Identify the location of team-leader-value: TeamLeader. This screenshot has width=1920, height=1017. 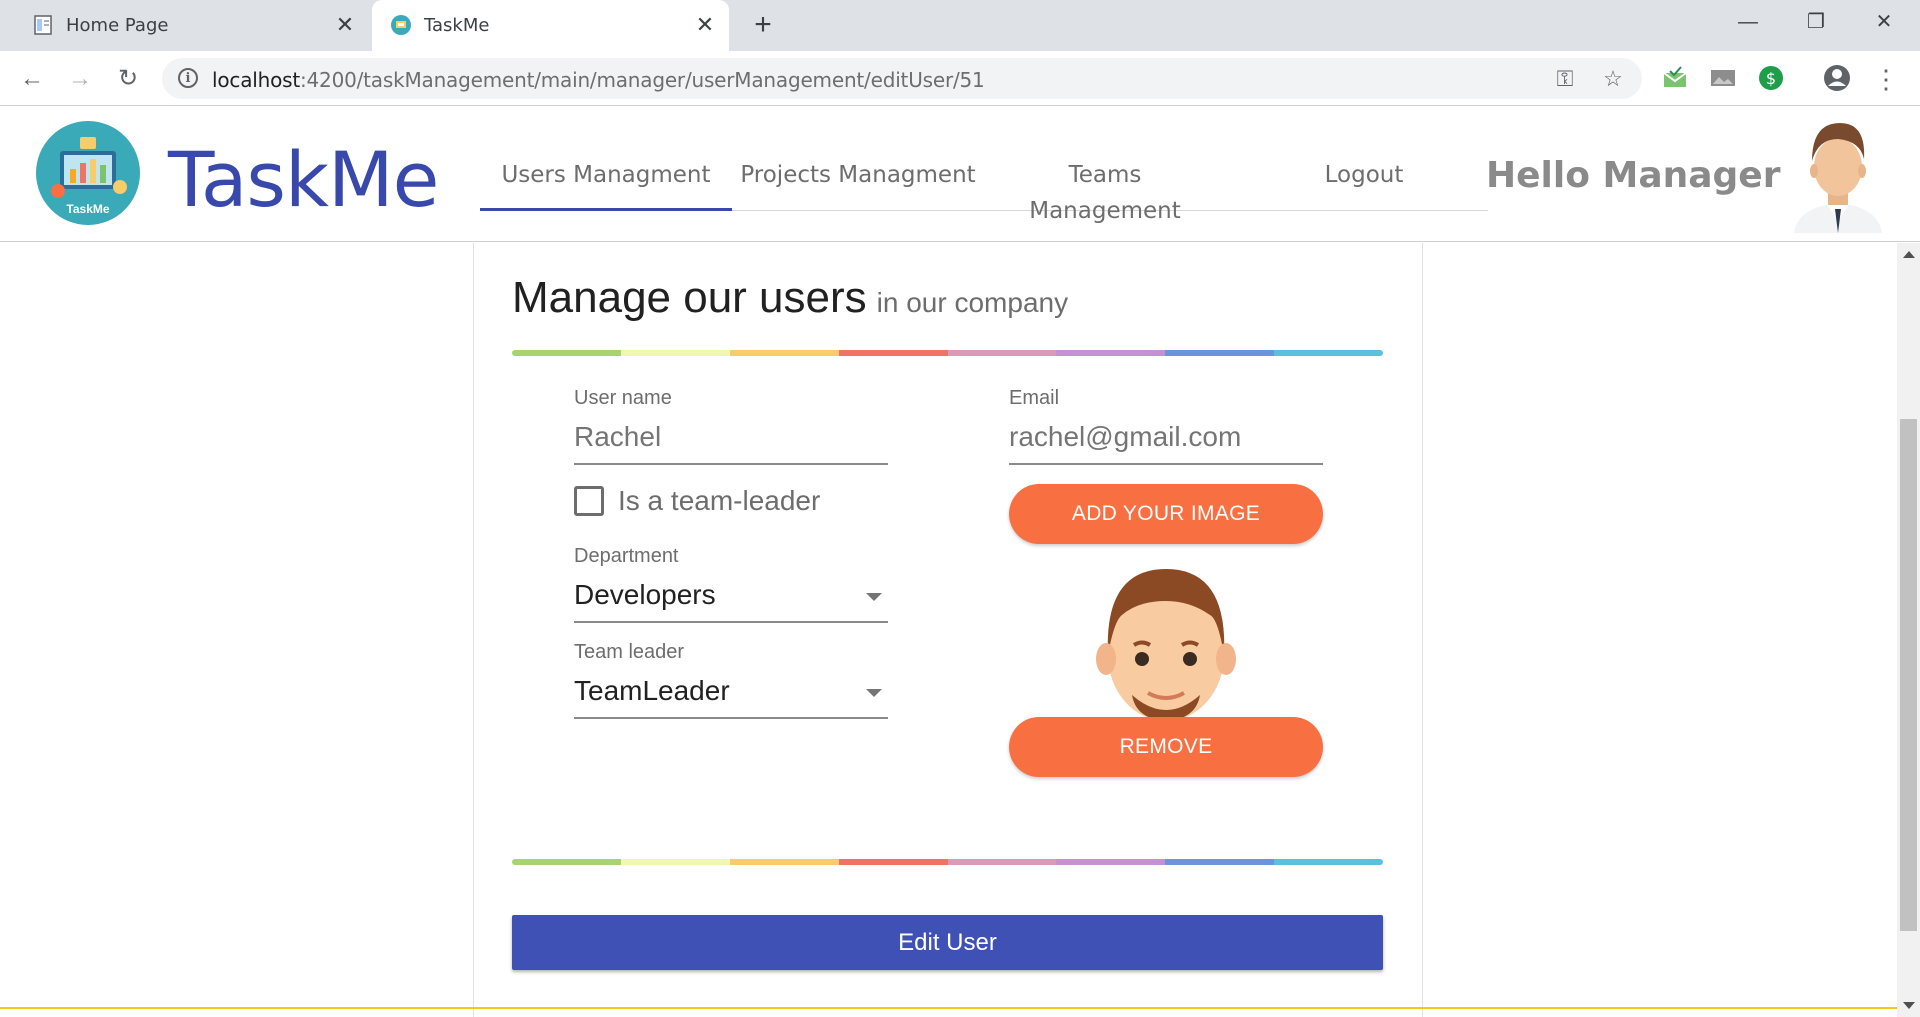
(731, 687).